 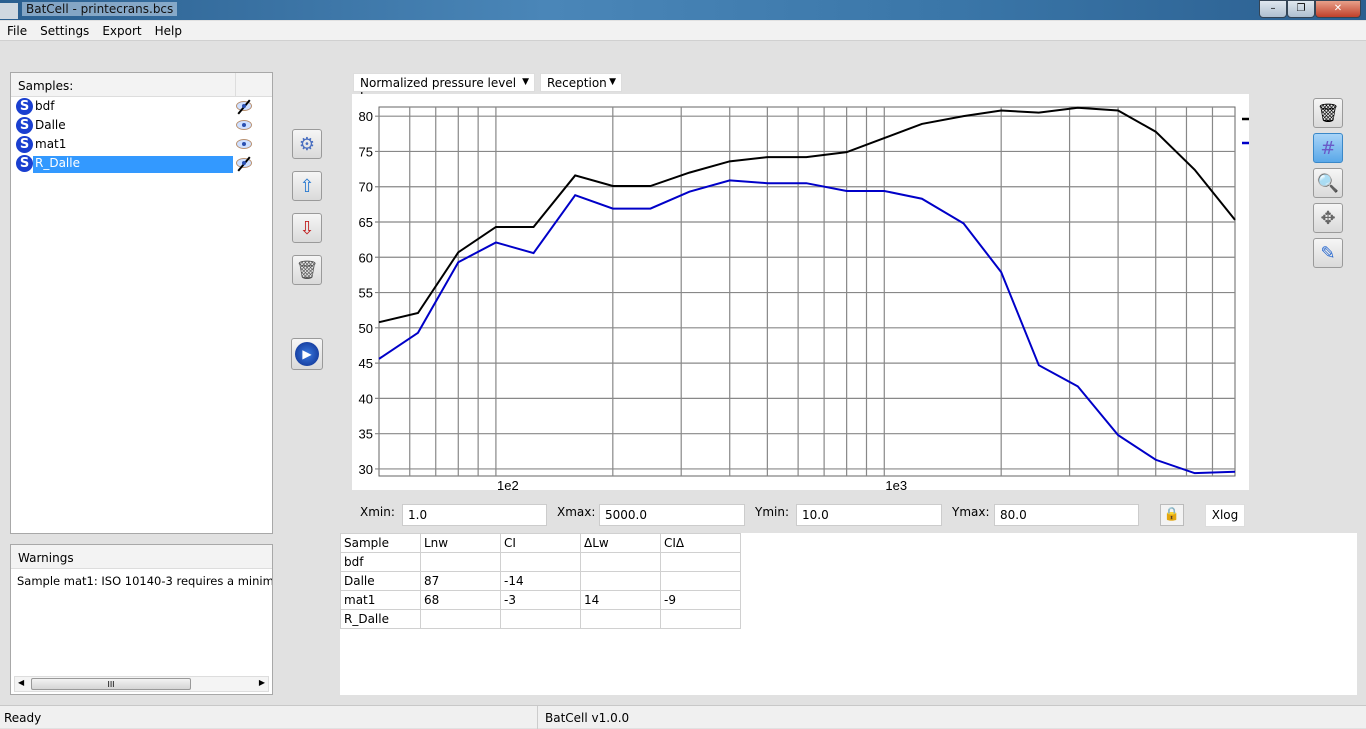 What do you see at coordinates (683, 716) in the screenshot?
I see `status-bar: Ready BatCell v1.0.0` at bounding box center [683, 716].